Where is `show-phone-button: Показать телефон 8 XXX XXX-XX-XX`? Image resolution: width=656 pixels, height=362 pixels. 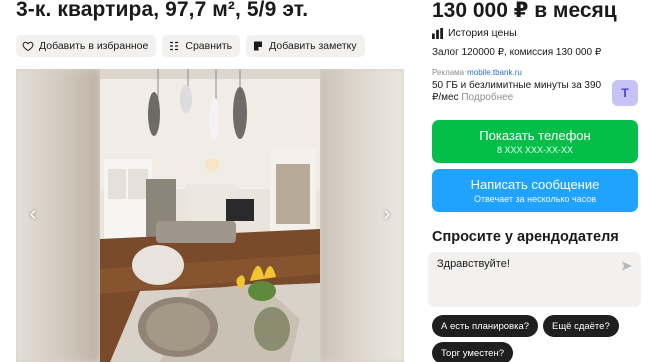 show-phone-button: Показать телефон 8 XXX XXX-XX-XX is located at coordinates (535, 141).